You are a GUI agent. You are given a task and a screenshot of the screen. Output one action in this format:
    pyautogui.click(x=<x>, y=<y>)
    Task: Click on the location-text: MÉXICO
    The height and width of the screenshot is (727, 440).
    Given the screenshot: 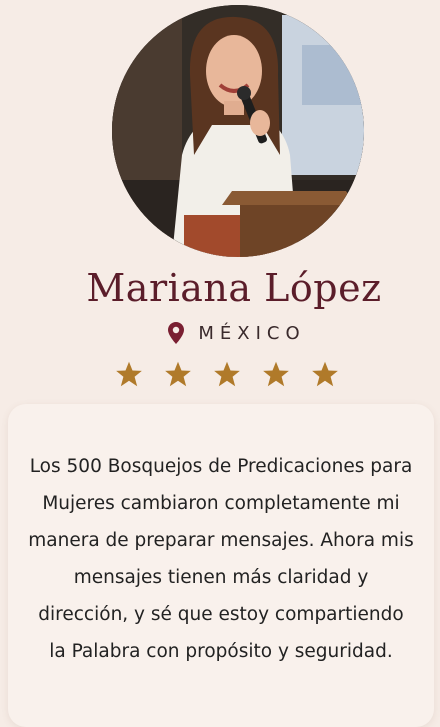 What is the action you would take?
    pyautogui.click(x=252, y=333)
    